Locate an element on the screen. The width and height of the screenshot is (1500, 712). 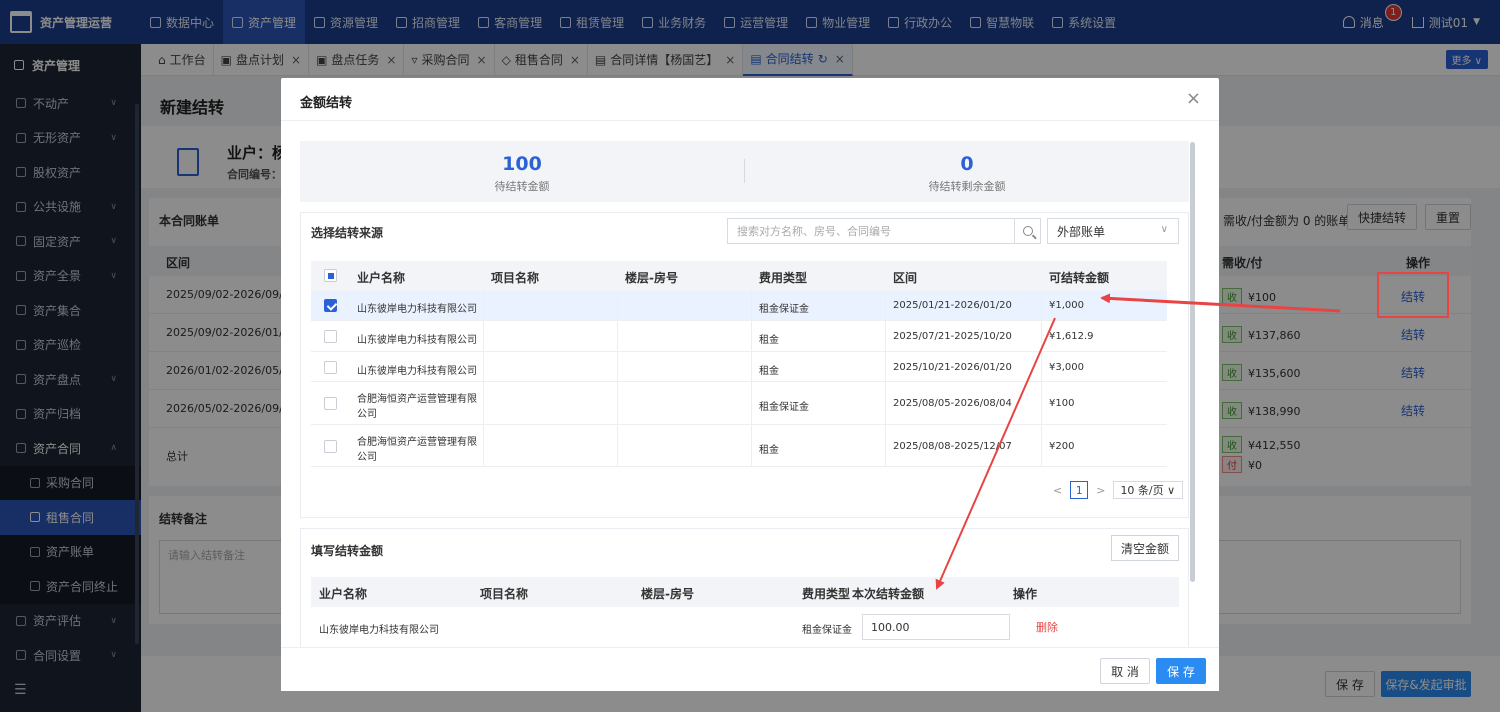
carryover-amount-input: 100.00 is located at coordinates (936, 627).